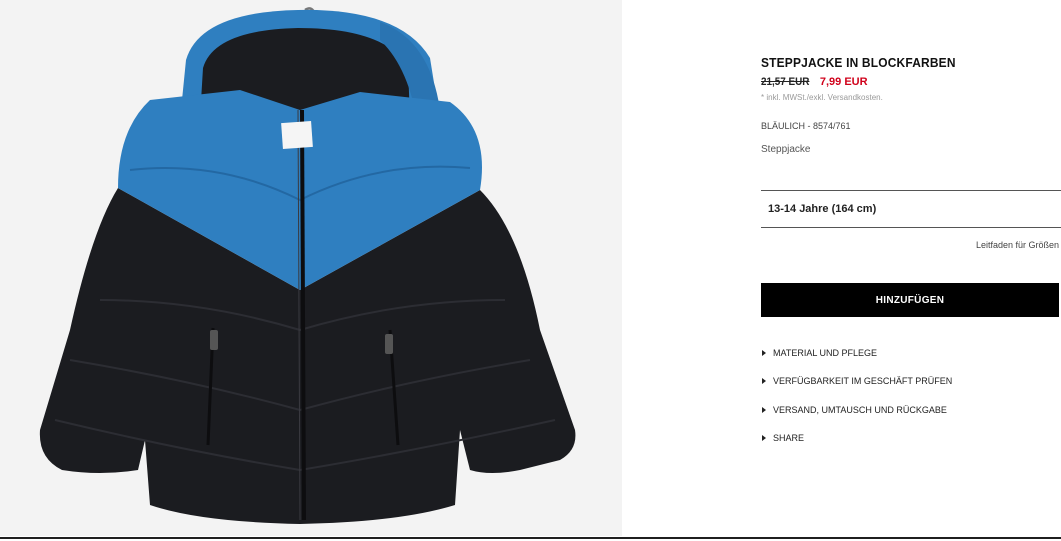 The image size is (1061, 541). Describe the element at coordinates (911, 82) in the screenshot. I see `price-block: 21,57 EUR 7,99 EUR` at that location.